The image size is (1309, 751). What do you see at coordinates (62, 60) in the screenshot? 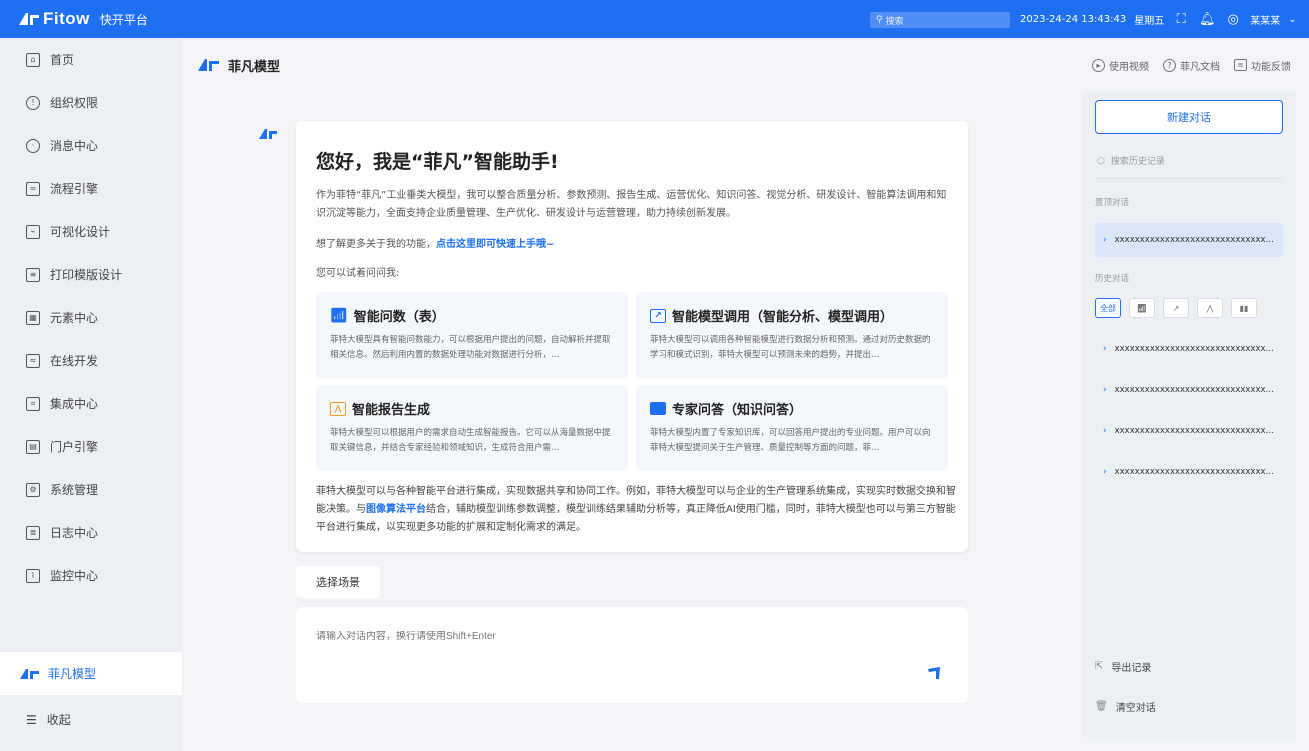
I see `sidebar-item-label: 首页` at bounding box center [62, 60].